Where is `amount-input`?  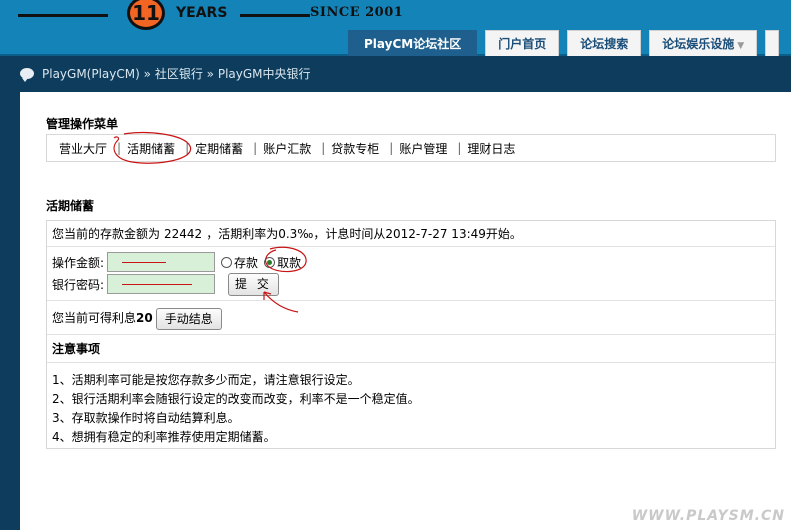
amount-input is located at coordinates (161, 262).